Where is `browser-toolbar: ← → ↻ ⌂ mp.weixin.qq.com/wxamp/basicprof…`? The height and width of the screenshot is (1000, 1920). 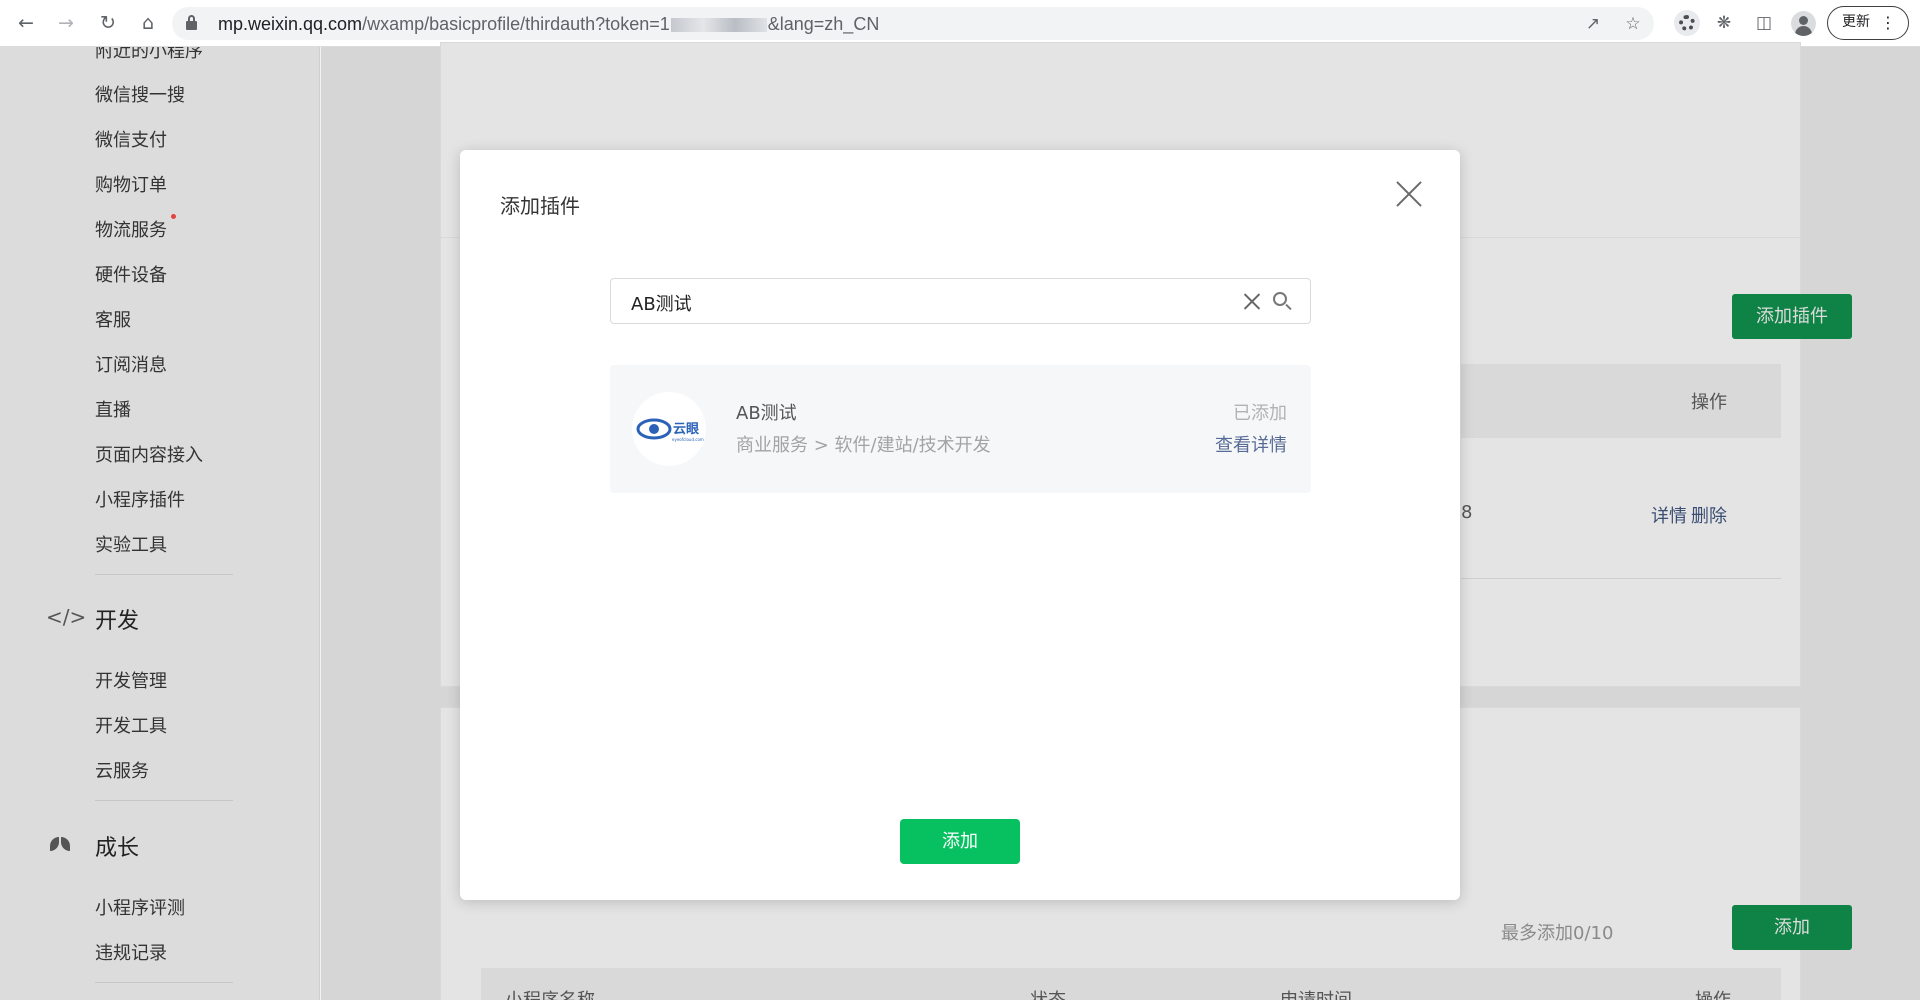
browser-toolbar: ← → ↻ ⌂ mp.weixin.qq.com/wxamp/basicprof… is located at coordinates (960, 23).